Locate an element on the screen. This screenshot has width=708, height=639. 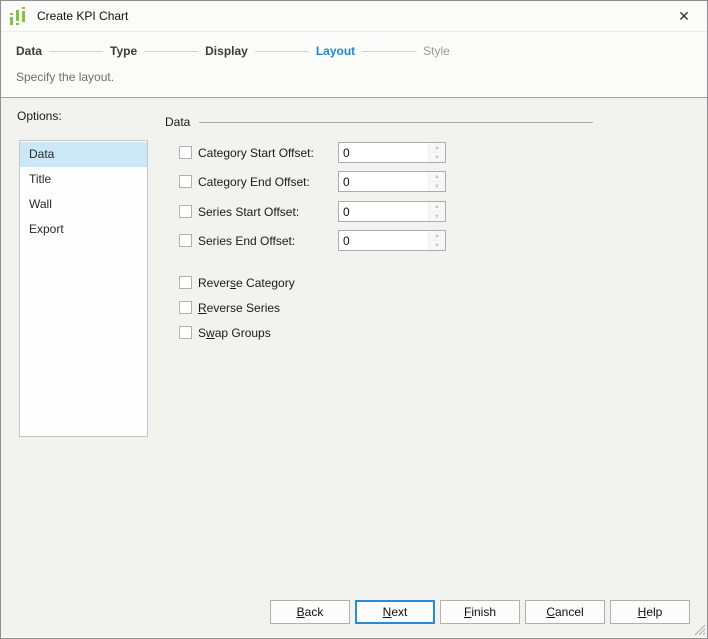
category-start-offset-row: Category Start Offset: ▲ ▼ is located at coordinates (312, 152).